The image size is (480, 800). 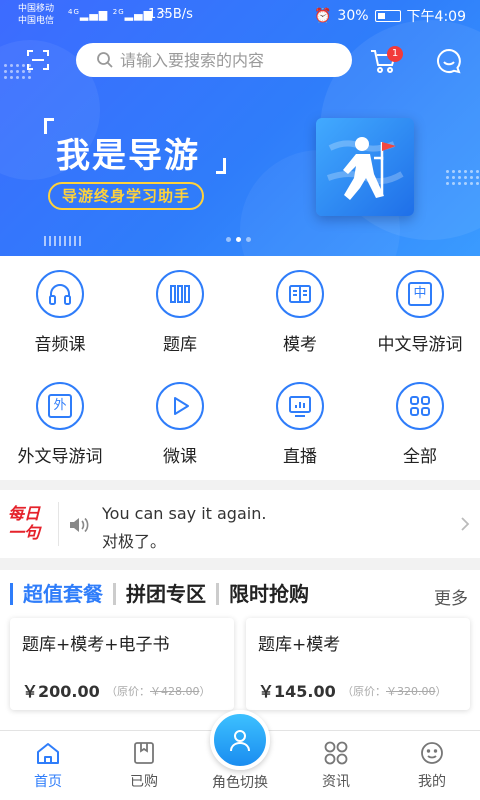 I want to click on category-audio-course: 音频课, so click(x=60, y=312).